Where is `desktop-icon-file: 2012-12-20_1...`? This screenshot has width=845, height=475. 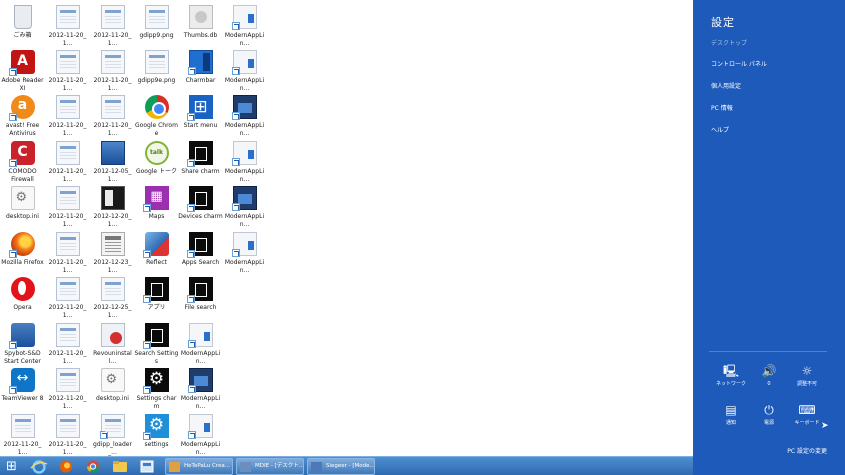
desktop-icon-file: 2012-12-20_1... is located at coordinates (112, 207).